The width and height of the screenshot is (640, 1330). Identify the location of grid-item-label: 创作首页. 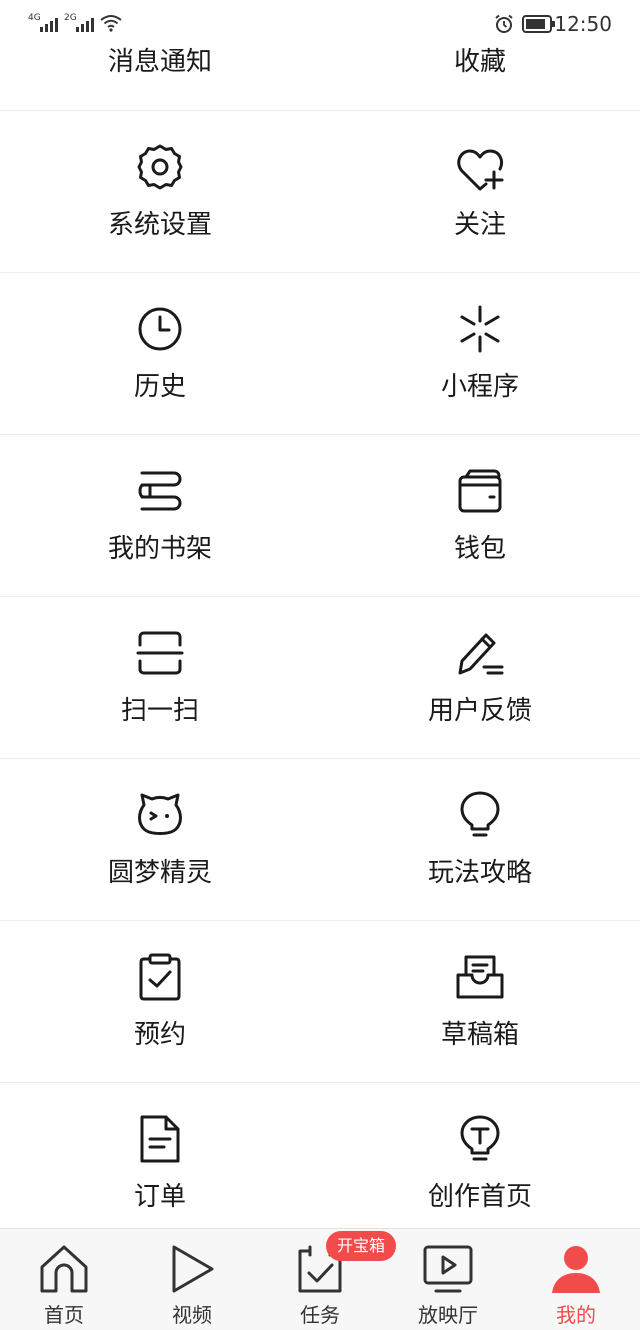
(479, 1197).